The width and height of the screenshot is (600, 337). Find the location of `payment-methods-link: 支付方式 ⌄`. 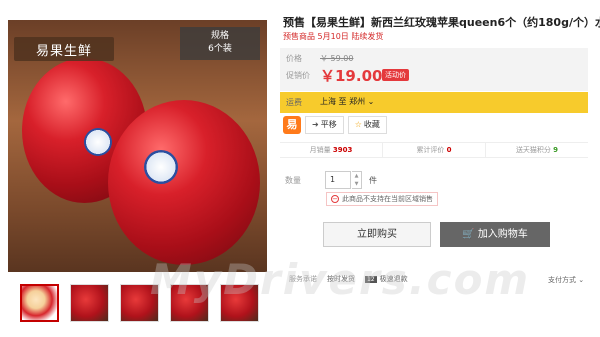

payment-methods-link: 支付方式 ⌄ is located at coordinates (566, 280).